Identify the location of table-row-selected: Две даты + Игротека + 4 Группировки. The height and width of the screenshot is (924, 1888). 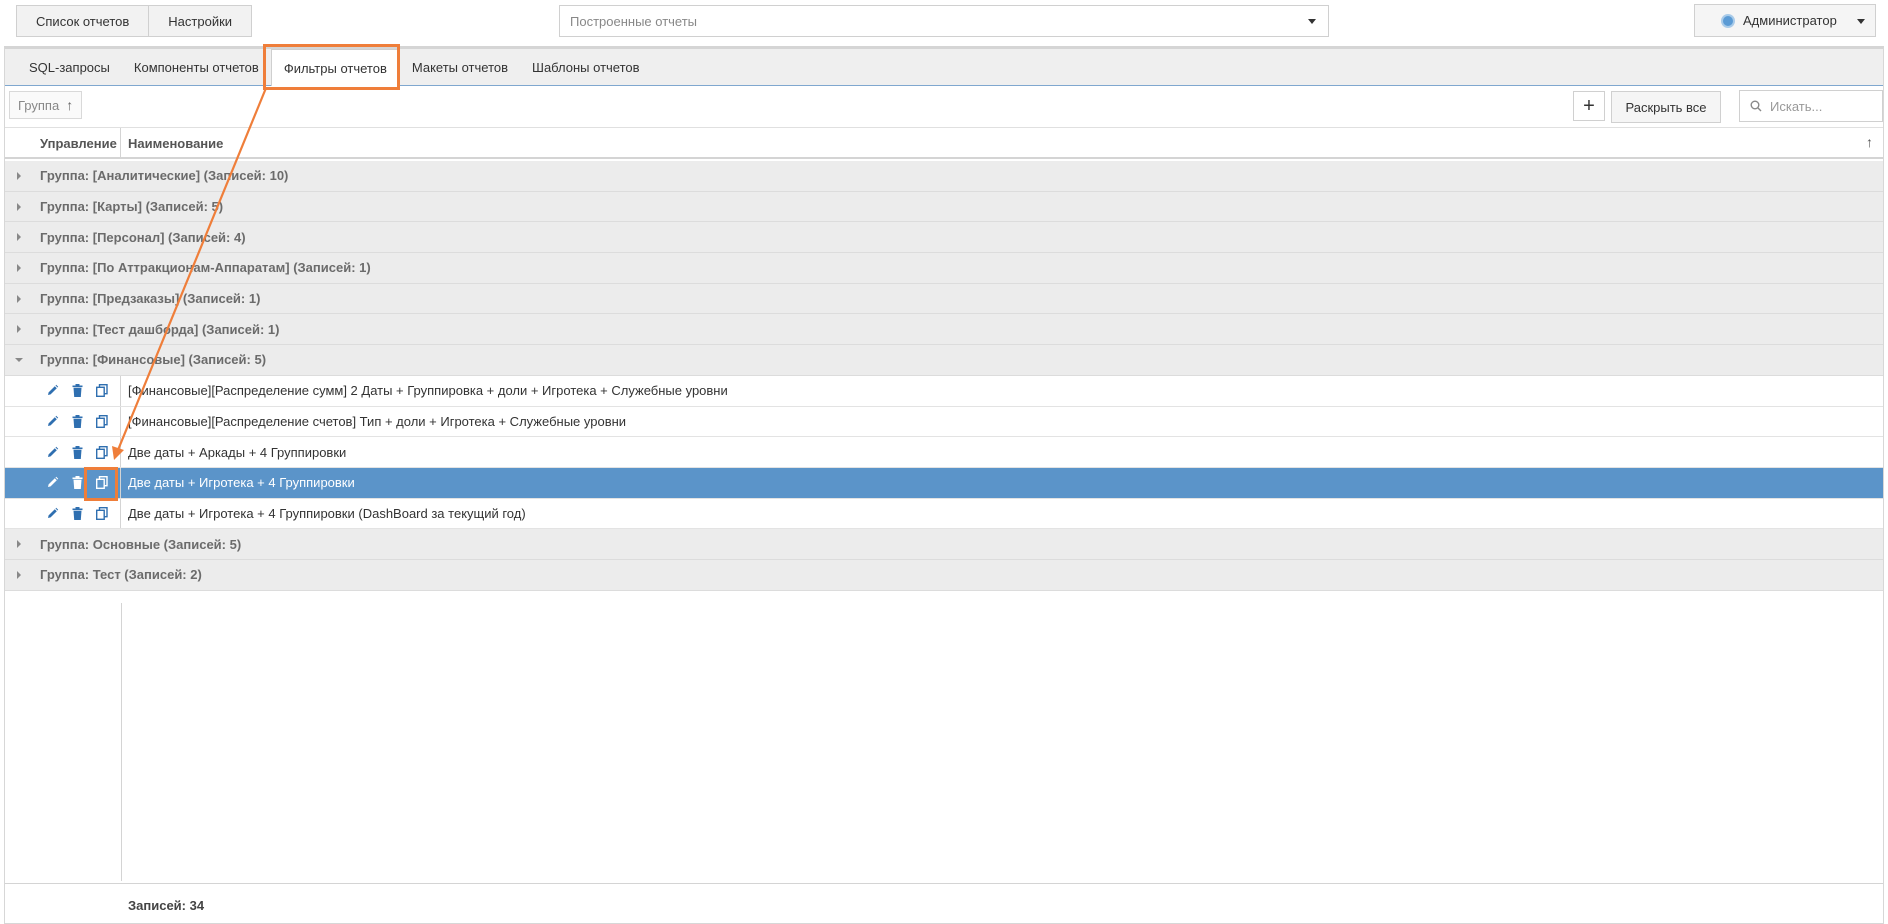
(944, 483).